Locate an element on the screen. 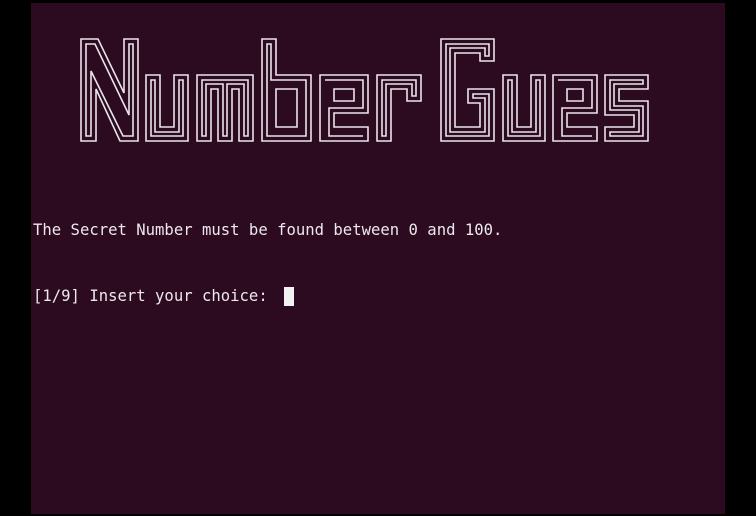  guess-prompt: [1/9] Insert your choice: is located at coordinates (155, 296).